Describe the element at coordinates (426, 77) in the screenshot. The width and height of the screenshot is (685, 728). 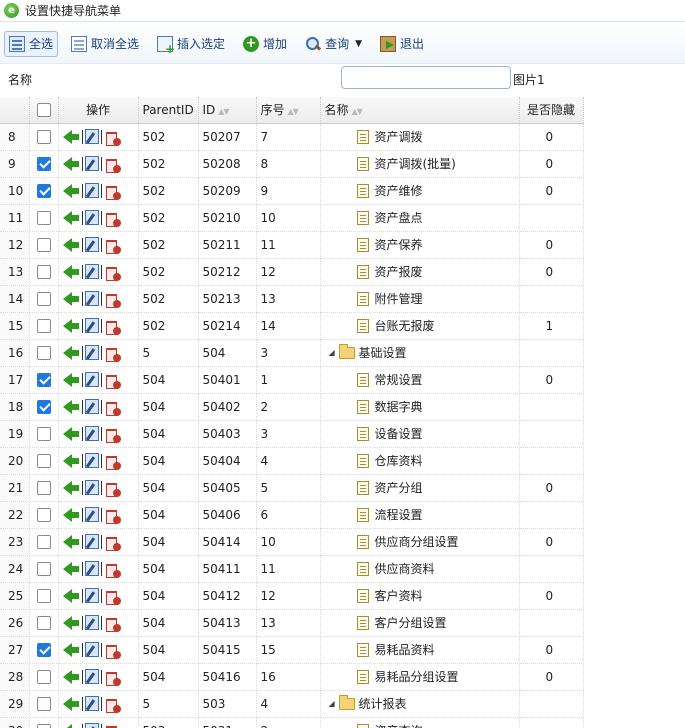
I see `search-input` at that location.